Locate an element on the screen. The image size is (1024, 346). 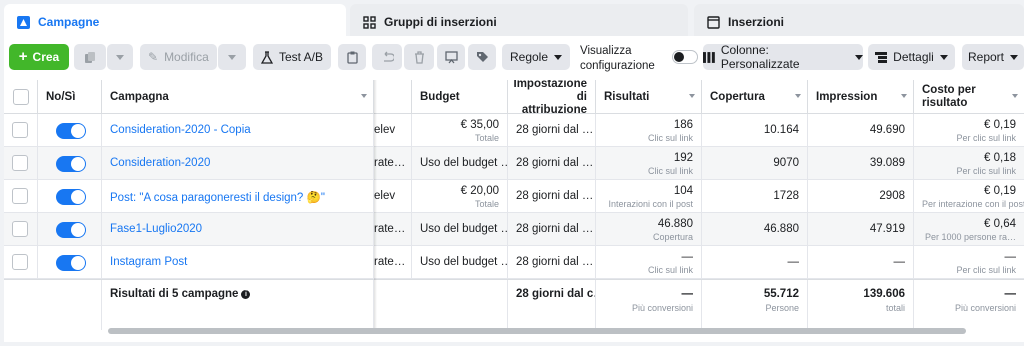
chevron-down-icon is located at coordinates (120, 57).